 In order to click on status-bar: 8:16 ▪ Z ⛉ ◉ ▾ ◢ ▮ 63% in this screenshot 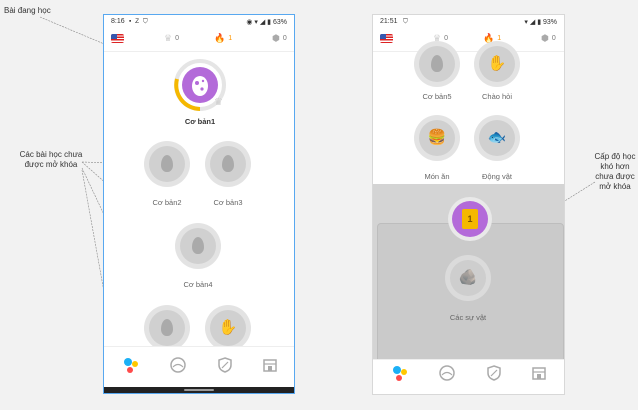, I will do `click(199, 22)`.